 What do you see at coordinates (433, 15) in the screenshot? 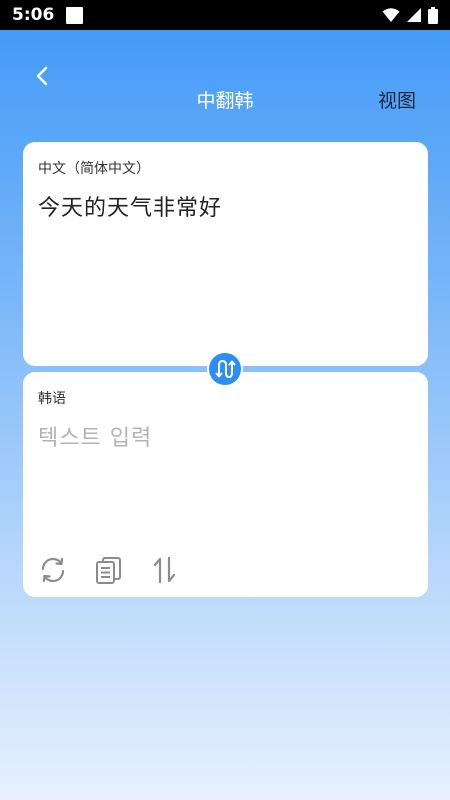
I see `battery-icon` at bounding box center [433, 15].